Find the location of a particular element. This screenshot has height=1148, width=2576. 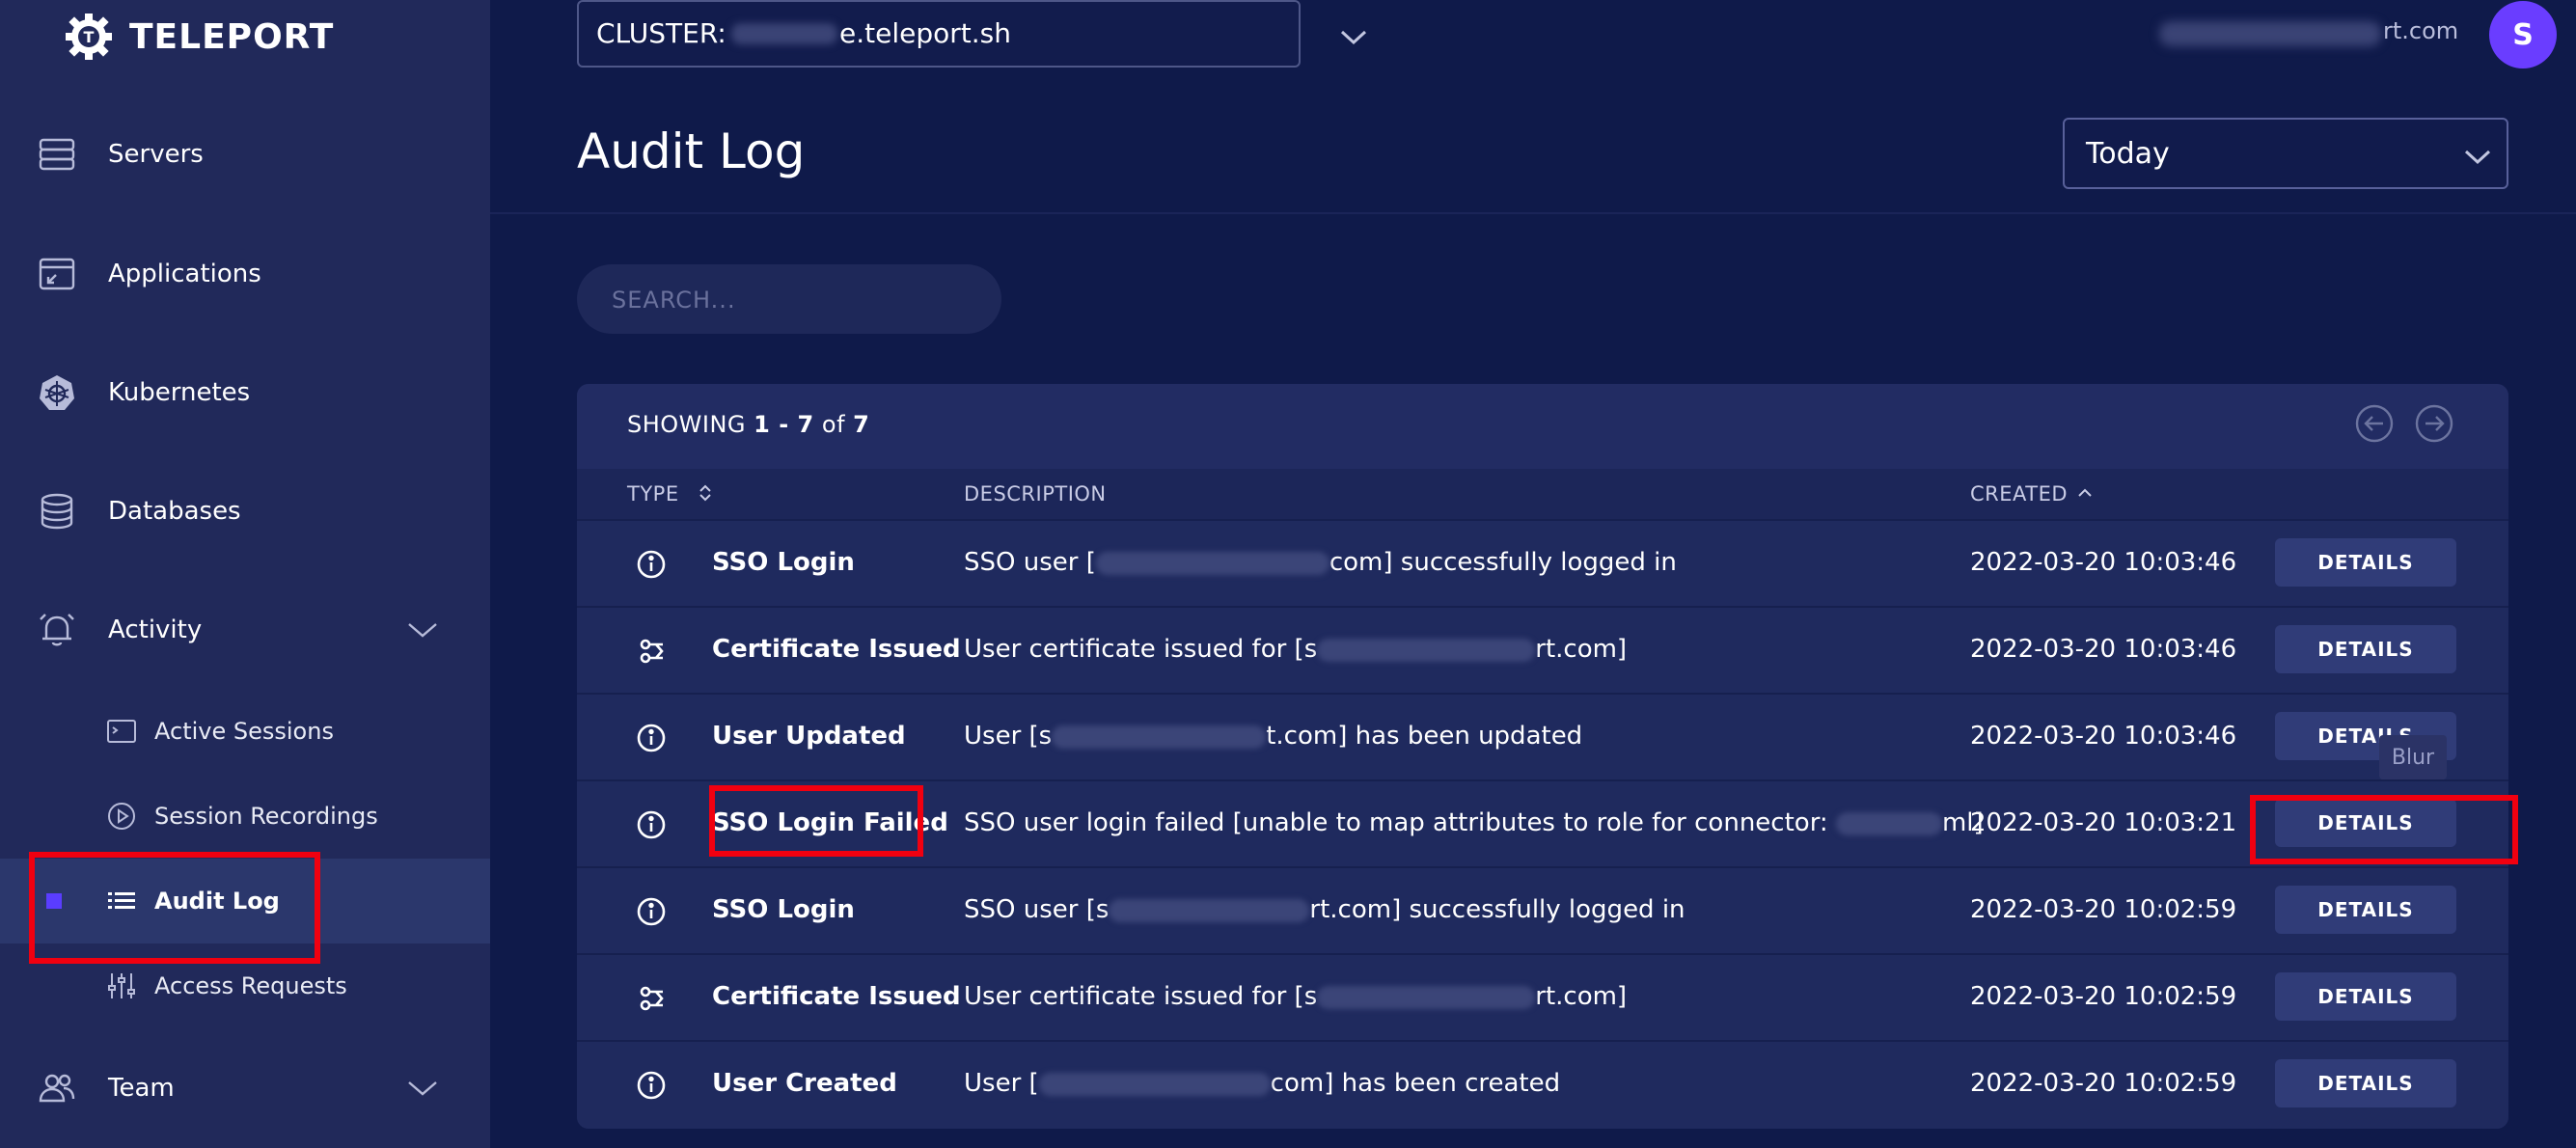

event-created: 2022-03-20 10:03:21 is located at coordinates (2103, 822).